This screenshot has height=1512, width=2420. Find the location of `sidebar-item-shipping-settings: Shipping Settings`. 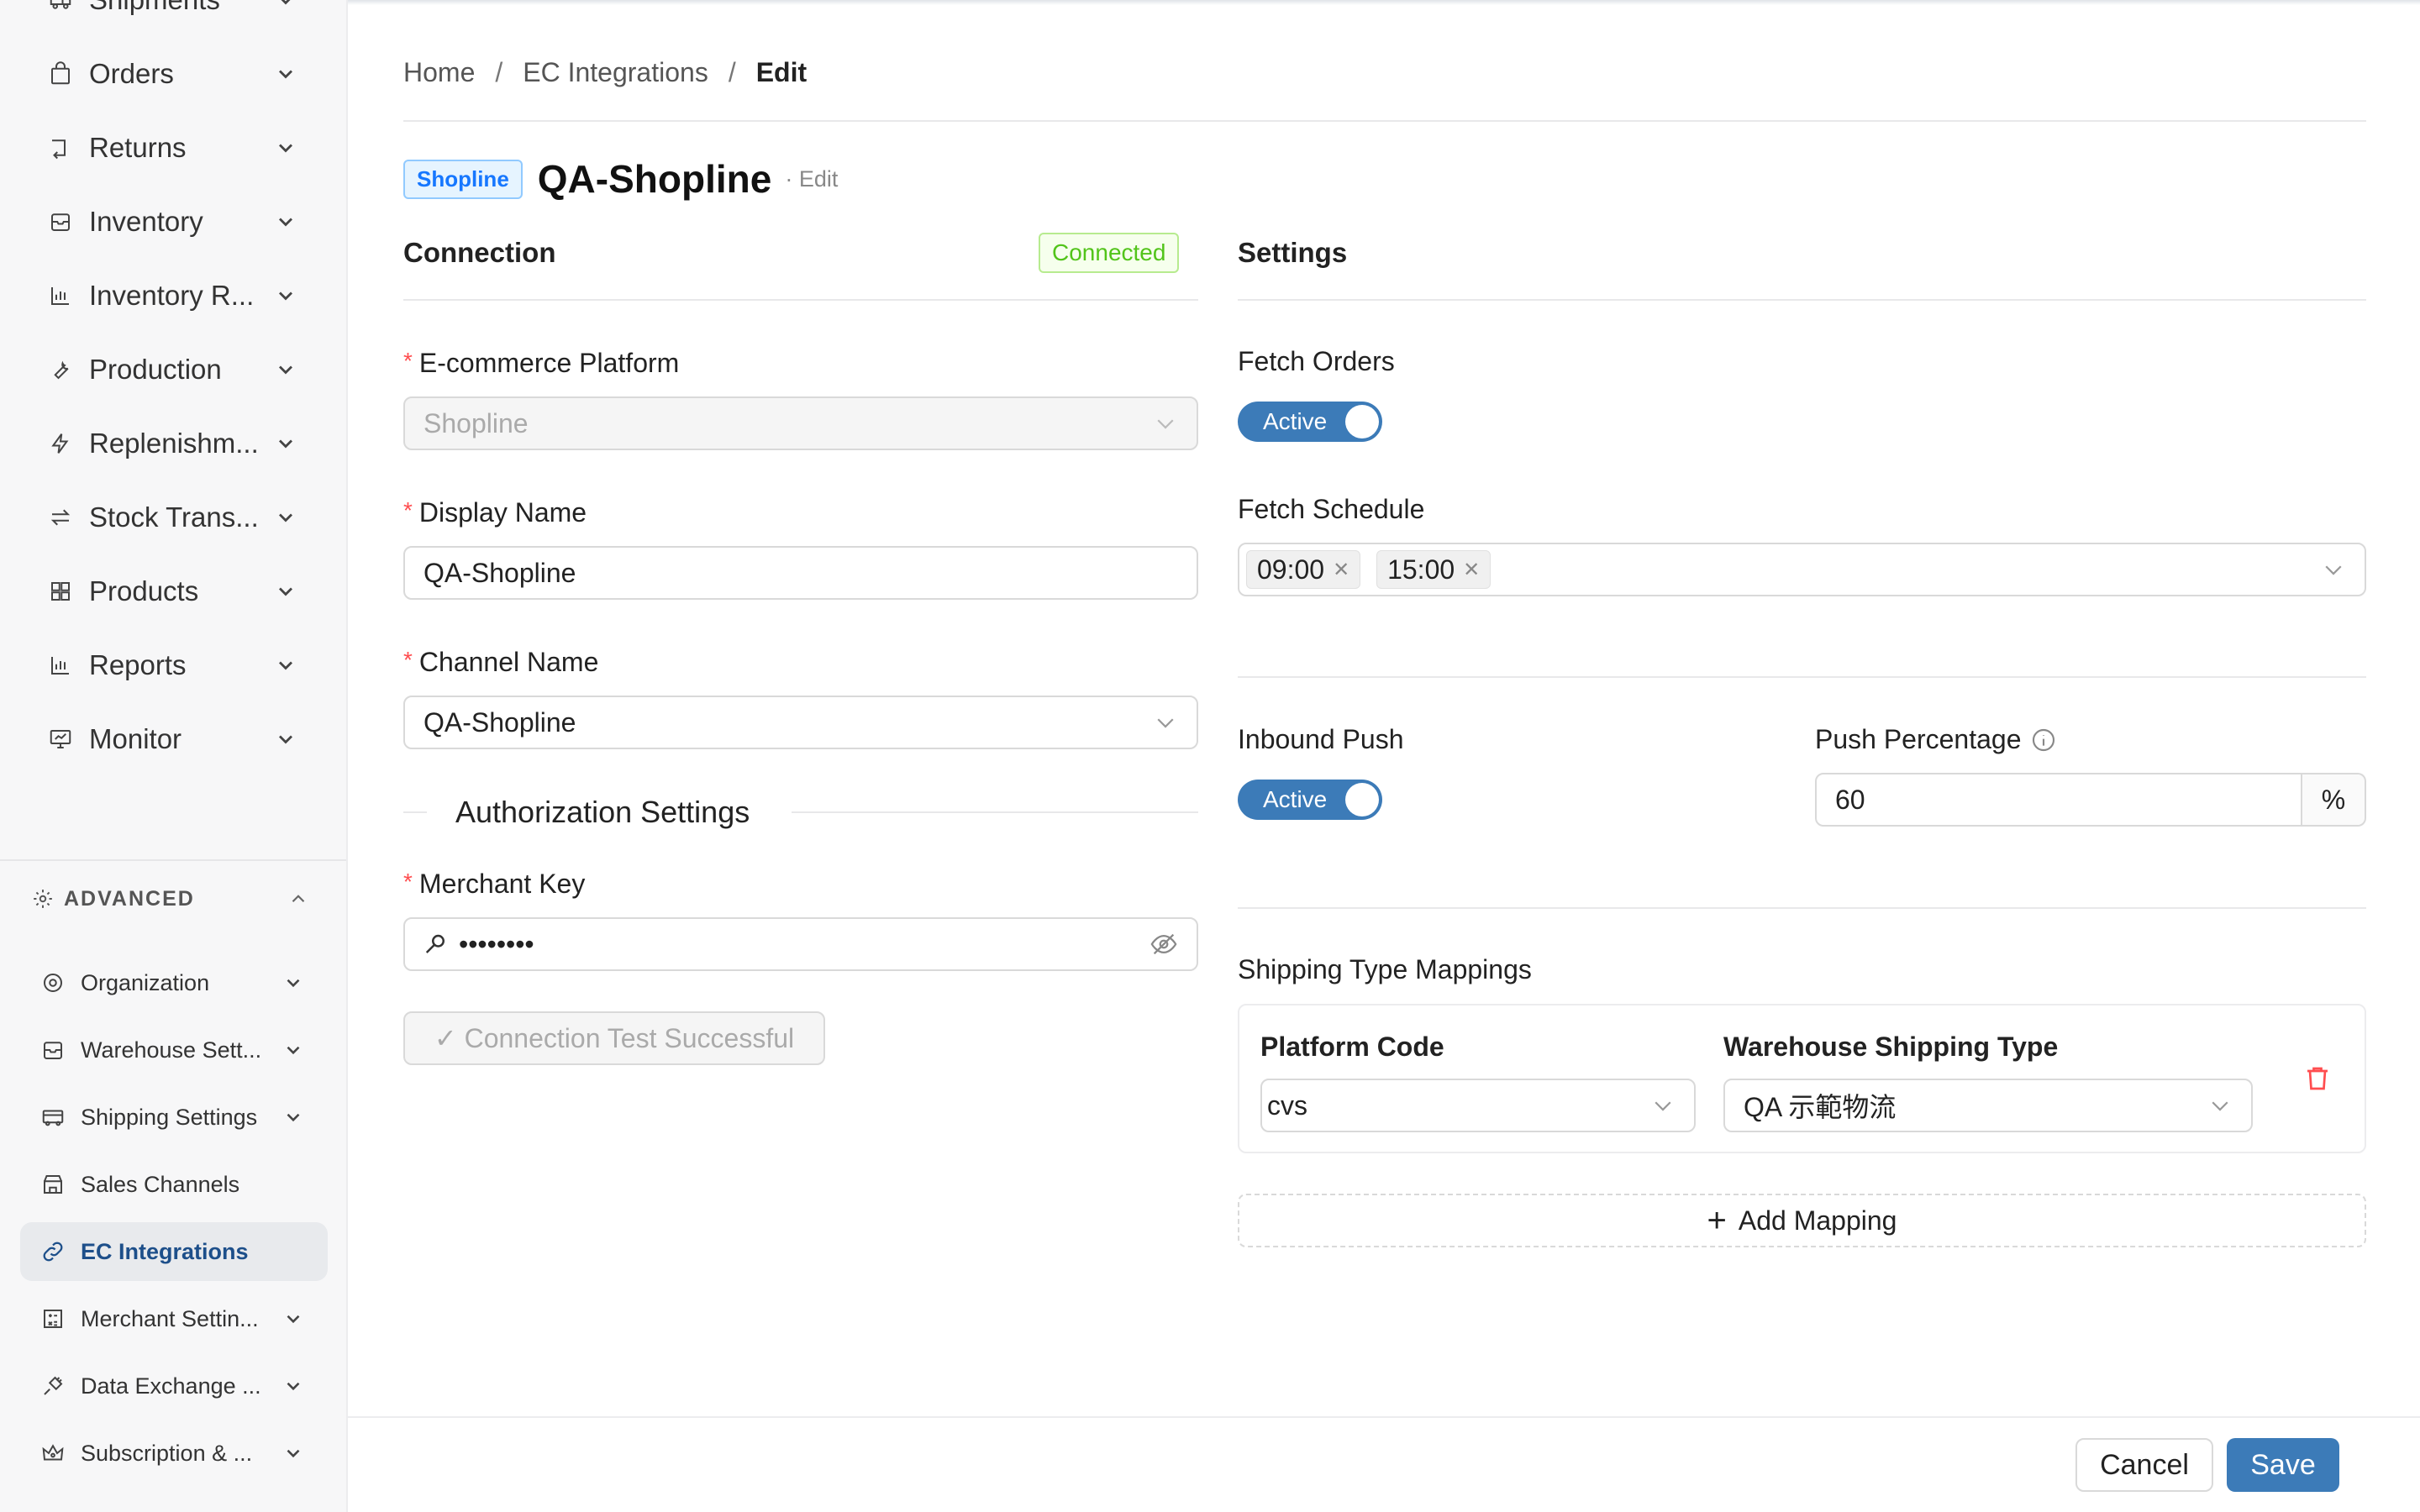

sidebar-item-shipping-settings: Shipping Settings is located at coordinates (172, 1117).